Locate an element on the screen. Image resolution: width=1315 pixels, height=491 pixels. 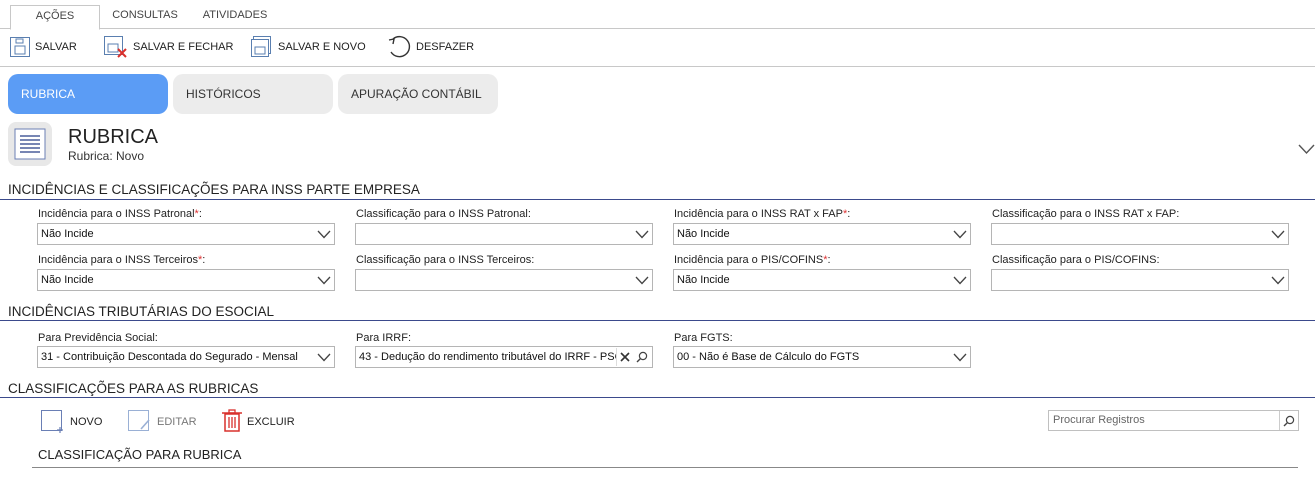
save-button: SALVAR is located at coordinates (43, 47).